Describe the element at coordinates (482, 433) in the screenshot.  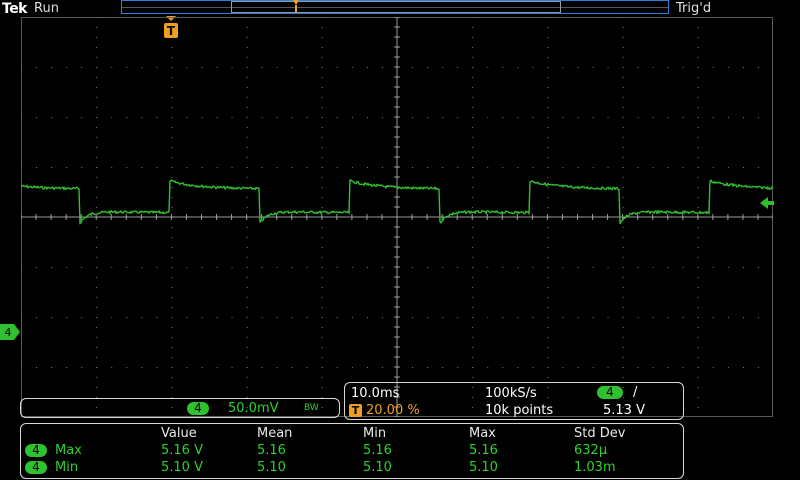
I see `header-max: Max` at that location.